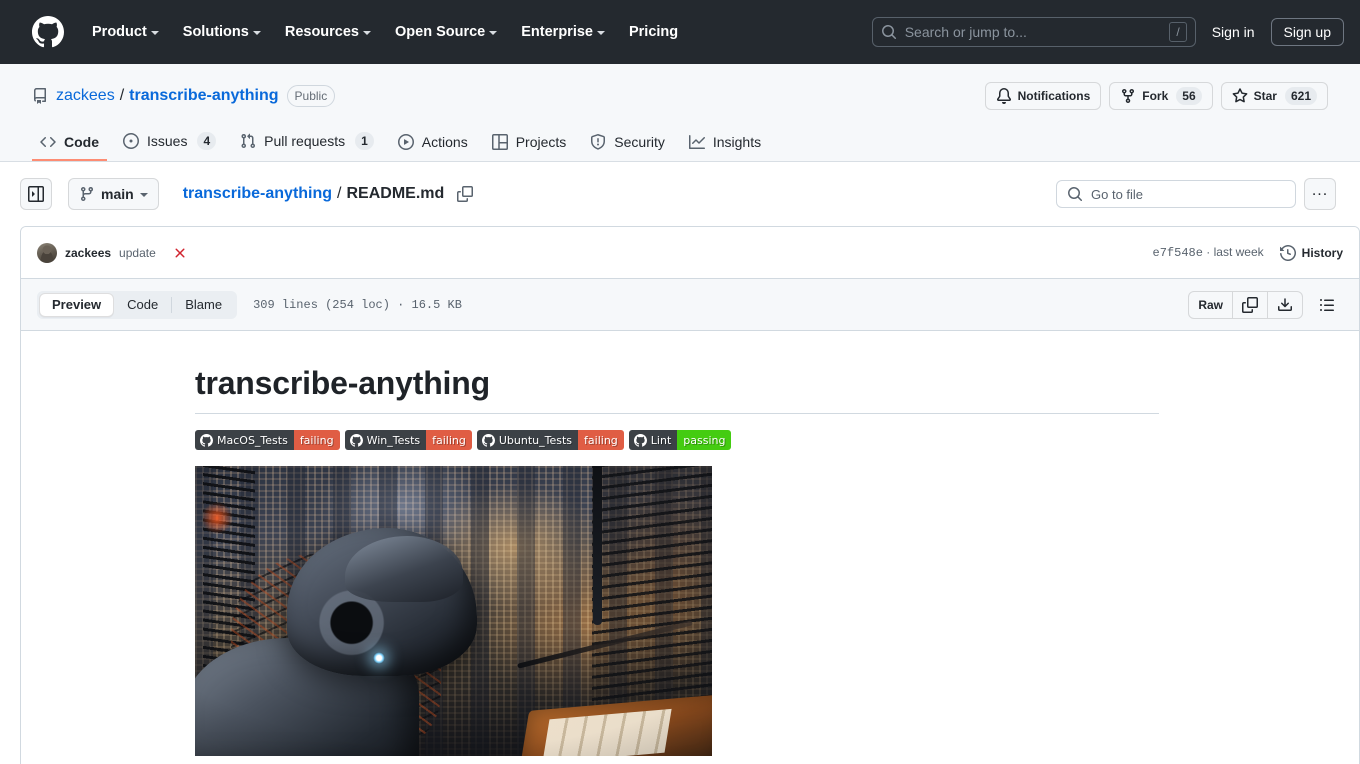 The image size is (1360, 764). What do you see at coordinates (1274, 96) in the screenshot?
I see `star-button: Star 621` at bounding box center [1274, 96].